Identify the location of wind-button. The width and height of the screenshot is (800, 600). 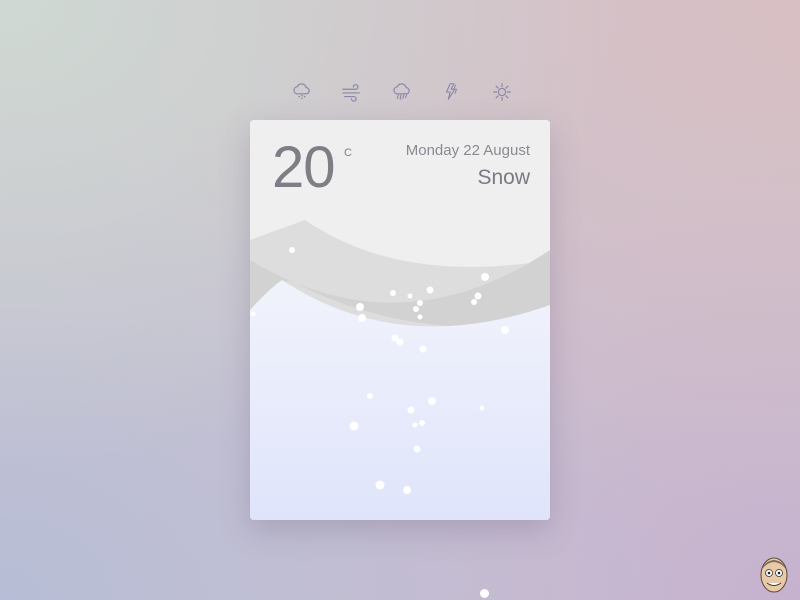
(352, 92).